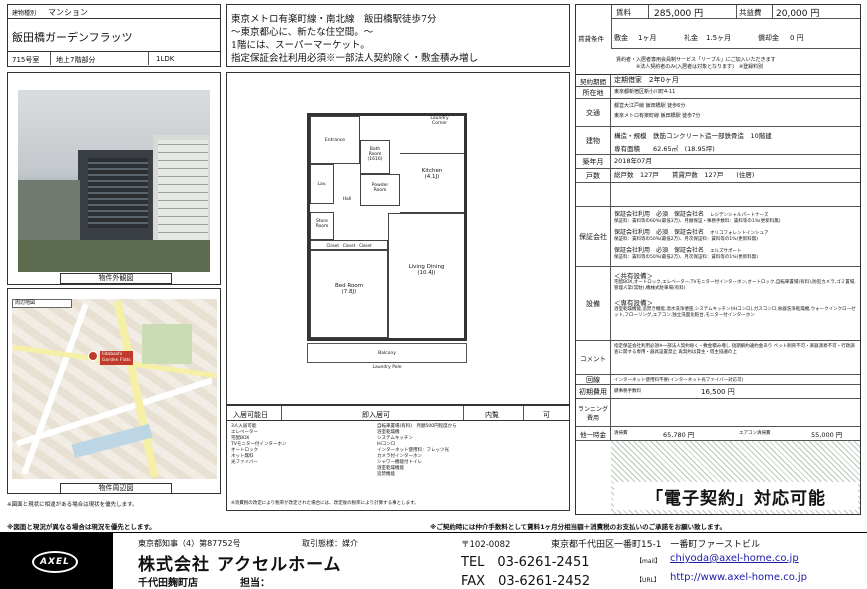 The height and width of the screenshot is (589, 867). Describe the element at coordinates (302, 32) in the screenshot. I see `catch-line-2: 〜東京都心に、新たな住空間。〜` at that location.